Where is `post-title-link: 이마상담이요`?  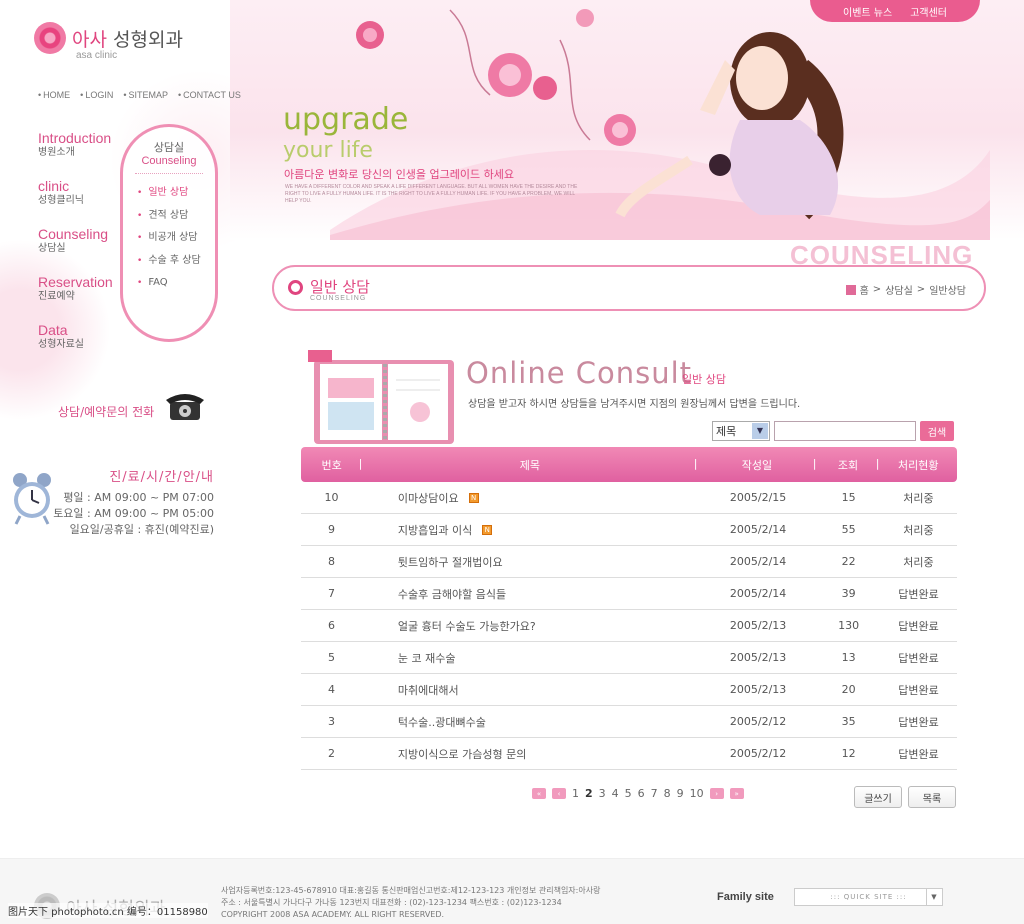
post-title-link: 이마상담이요 is located at coordinates (428, 498).